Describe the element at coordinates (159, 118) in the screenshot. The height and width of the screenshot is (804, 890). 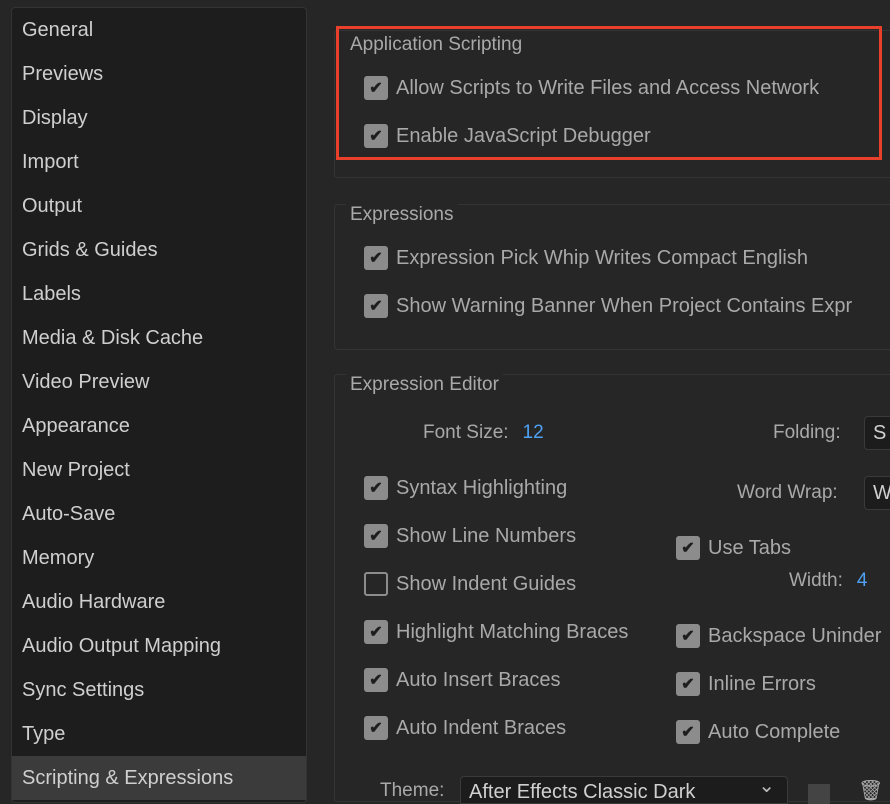
I see `sidebar-item: Display` at that location.